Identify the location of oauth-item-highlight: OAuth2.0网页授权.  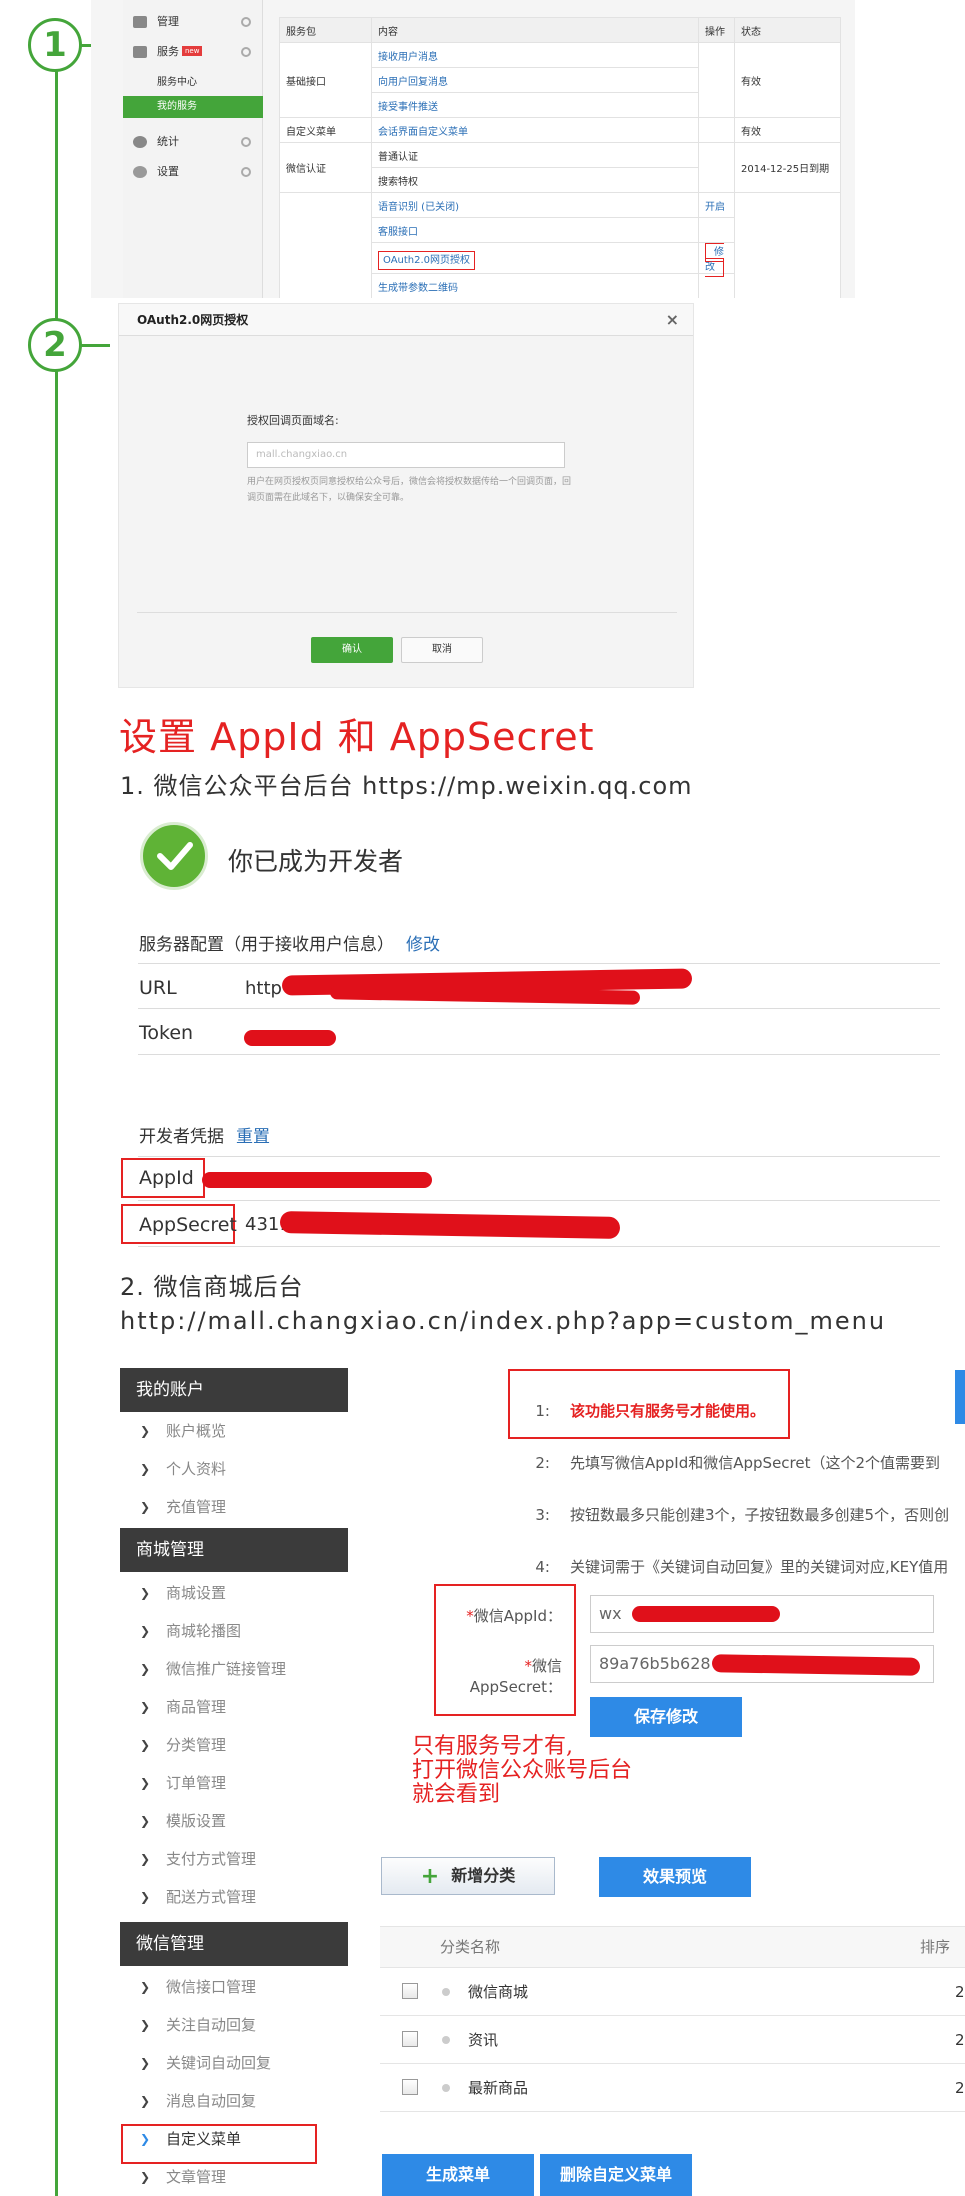
(427, 260).